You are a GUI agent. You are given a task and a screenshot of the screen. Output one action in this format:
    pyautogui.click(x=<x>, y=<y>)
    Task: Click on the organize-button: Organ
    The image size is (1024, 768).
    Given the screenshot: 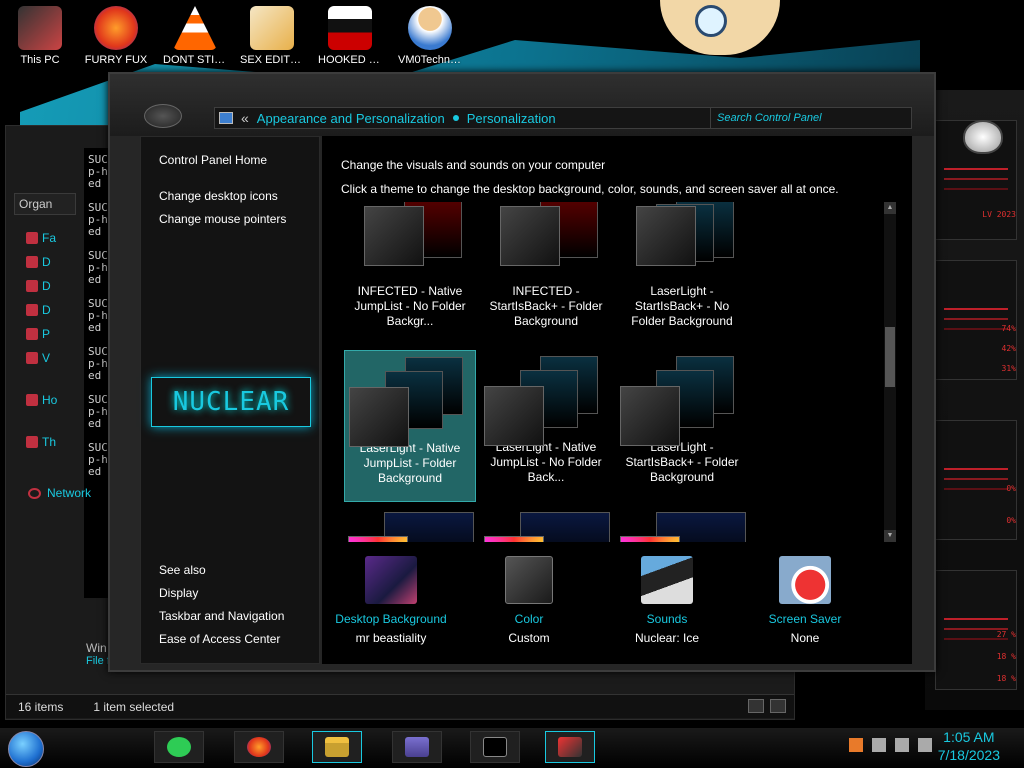 What is the action you would take?
    pyautogui.click(x=45, y=204)
    